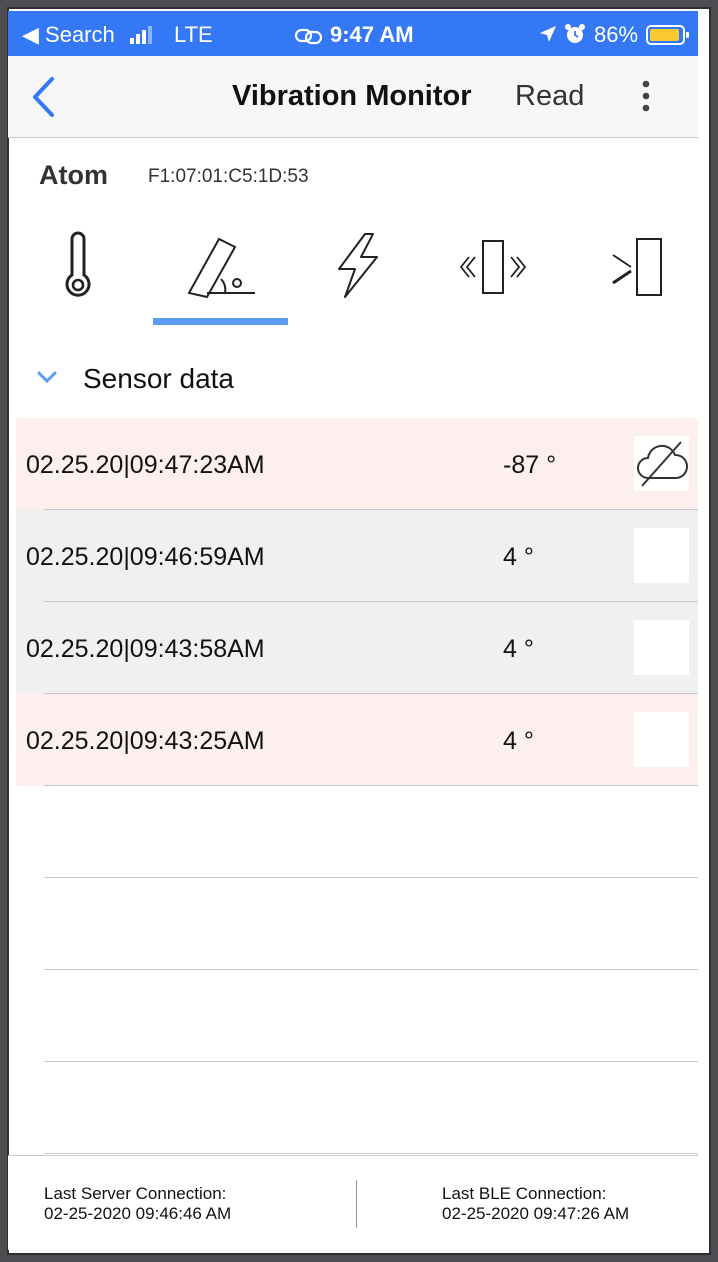 The image size is (718, 1262). I want to click on clock-time: 9:47 AM, so click(372, 34).